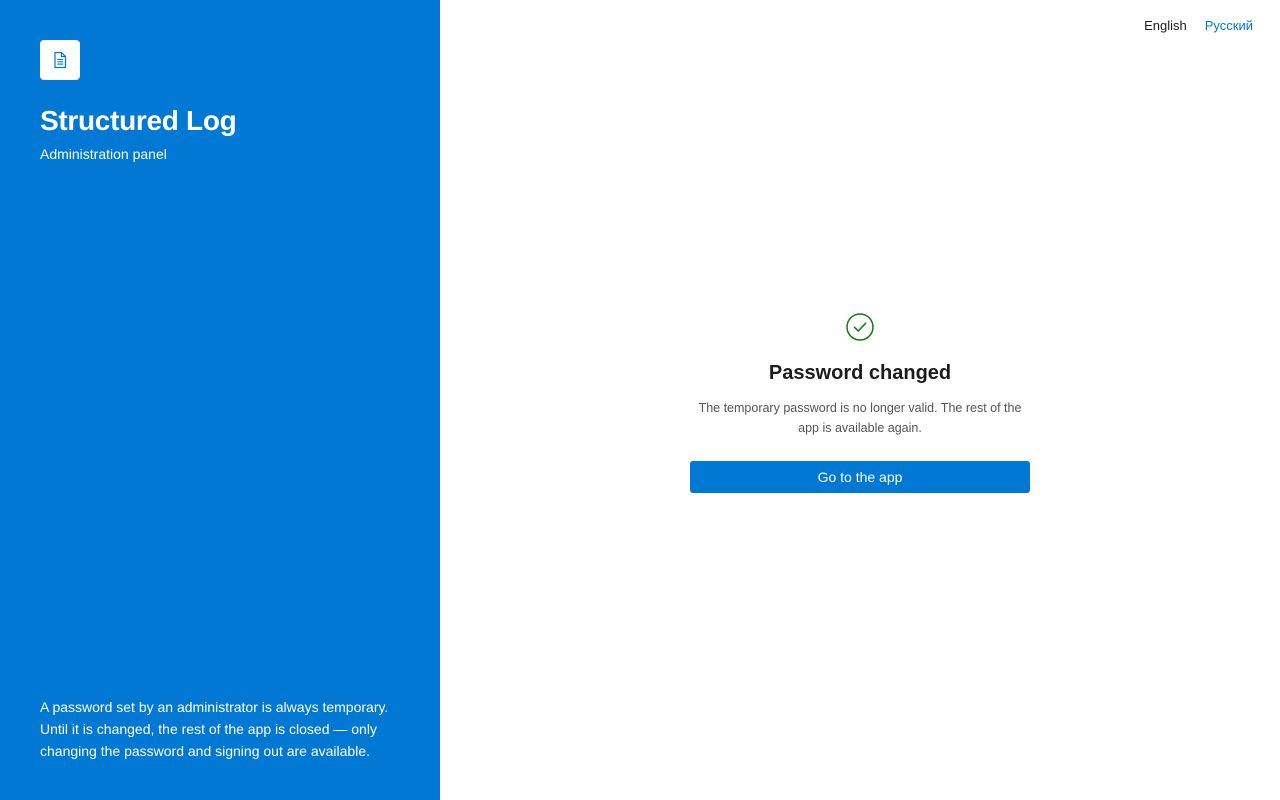 Image resolution: width=1280 pixels, height=800 pixels. Describe the element at coordinates (1165, 26) in the screenshot. I see `language-option-english: English` at that location.